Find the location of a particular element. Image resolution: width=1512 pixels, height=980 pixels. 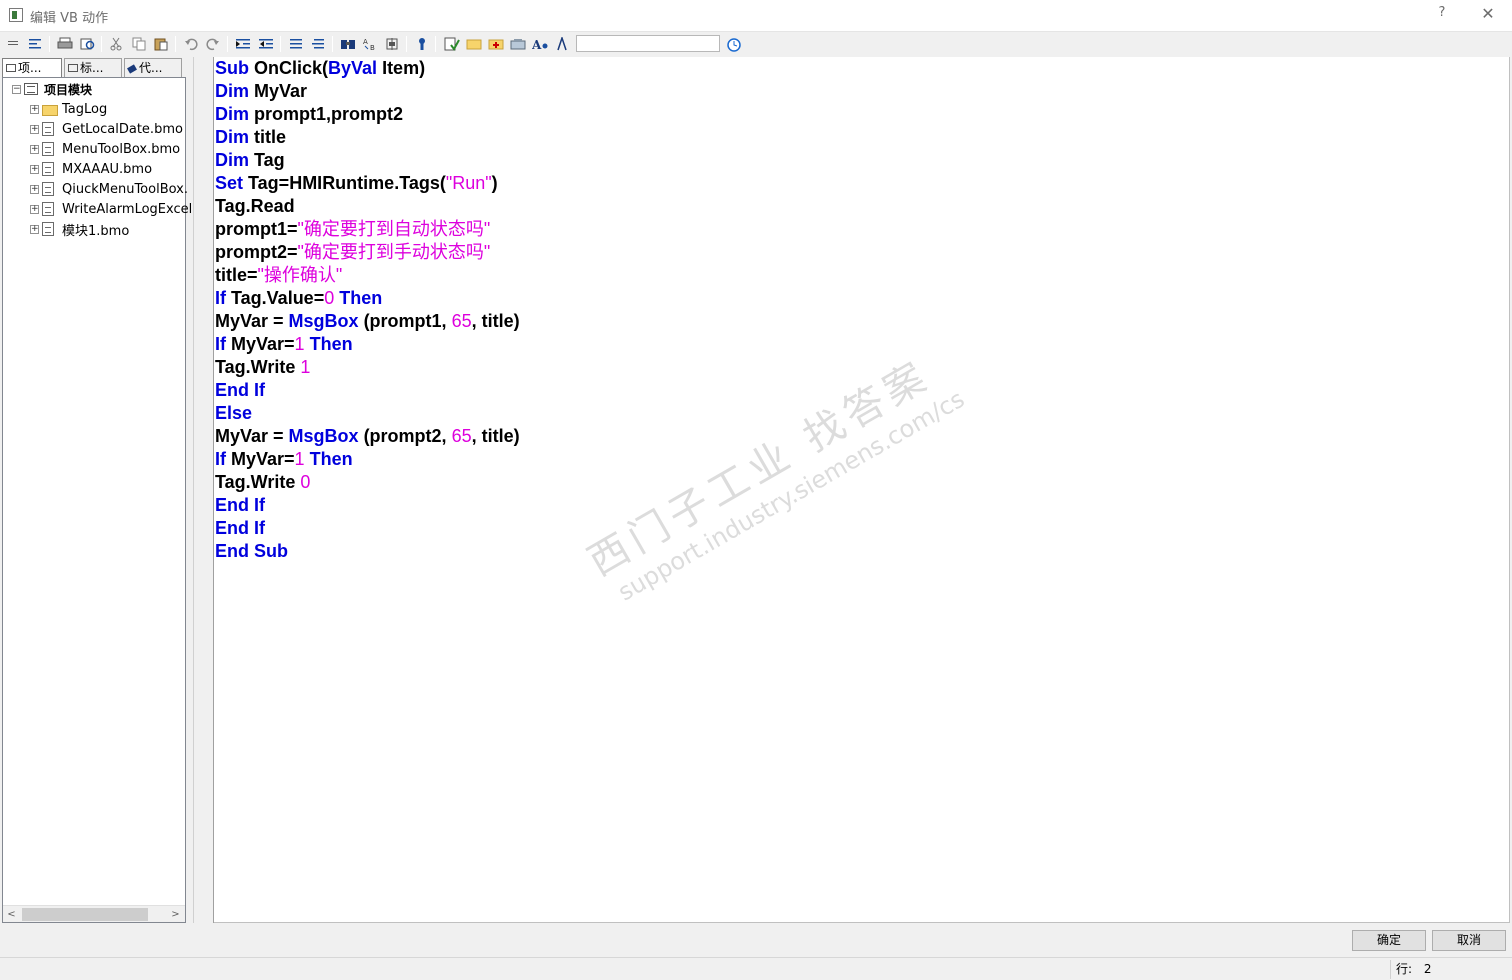

code-line: Set Tag=HMIRuntime.Tags("Run") is located at coordinates (356, 183).